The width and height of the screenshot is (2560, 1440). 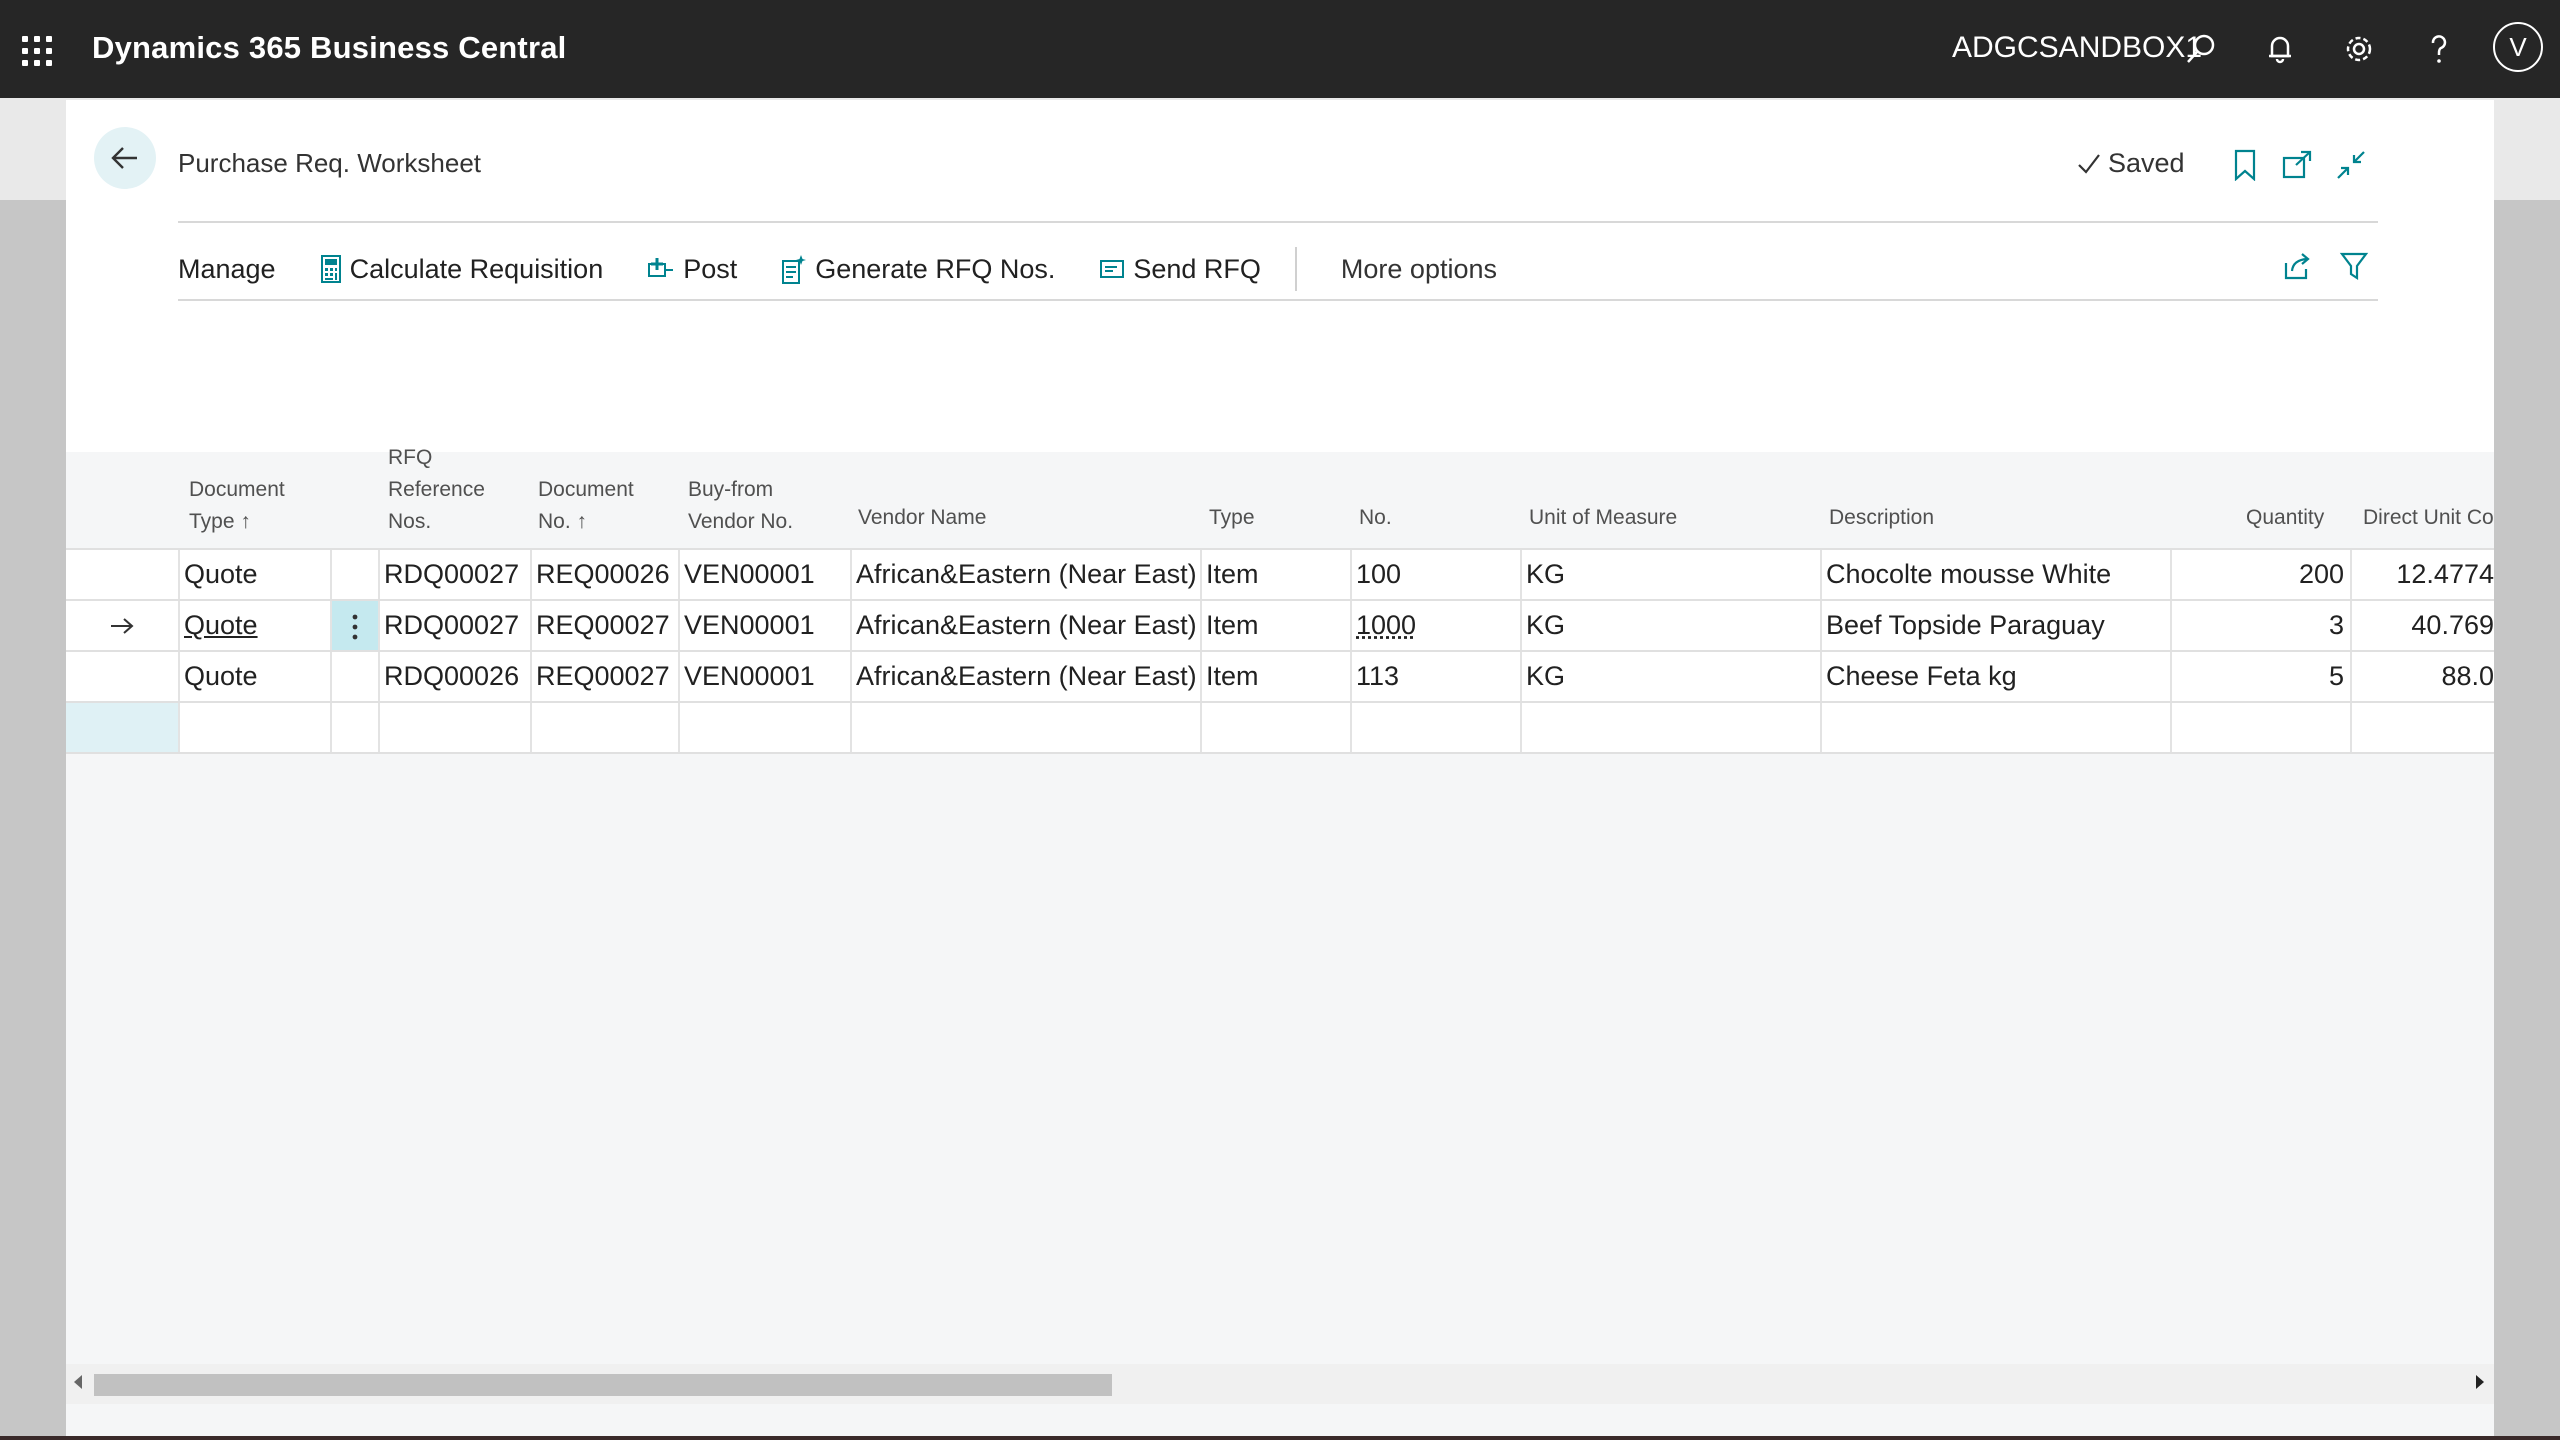 What do you see at coordinates (1180, 269) in the screenshot?
I see `send-rfq-button: Send RFQ` at bounding box center [1180, 269].